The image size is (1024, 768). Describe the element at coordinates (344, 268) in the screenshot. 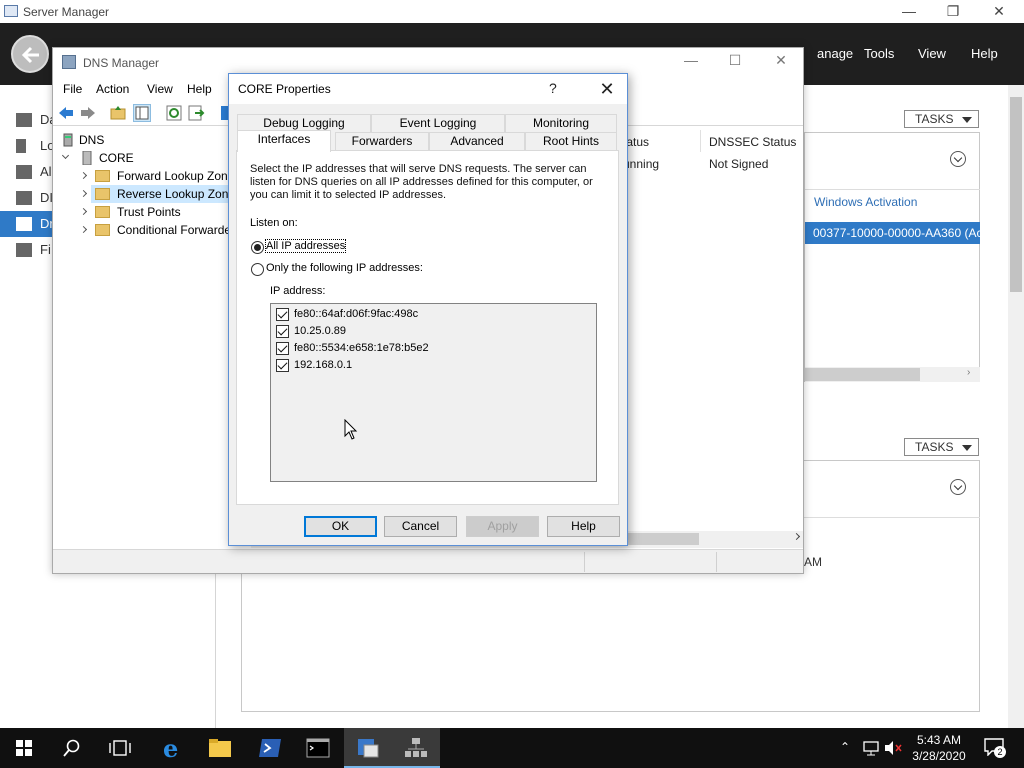

I see `radio-only-following-ip-label: Only the following IP addresses:` at that location.